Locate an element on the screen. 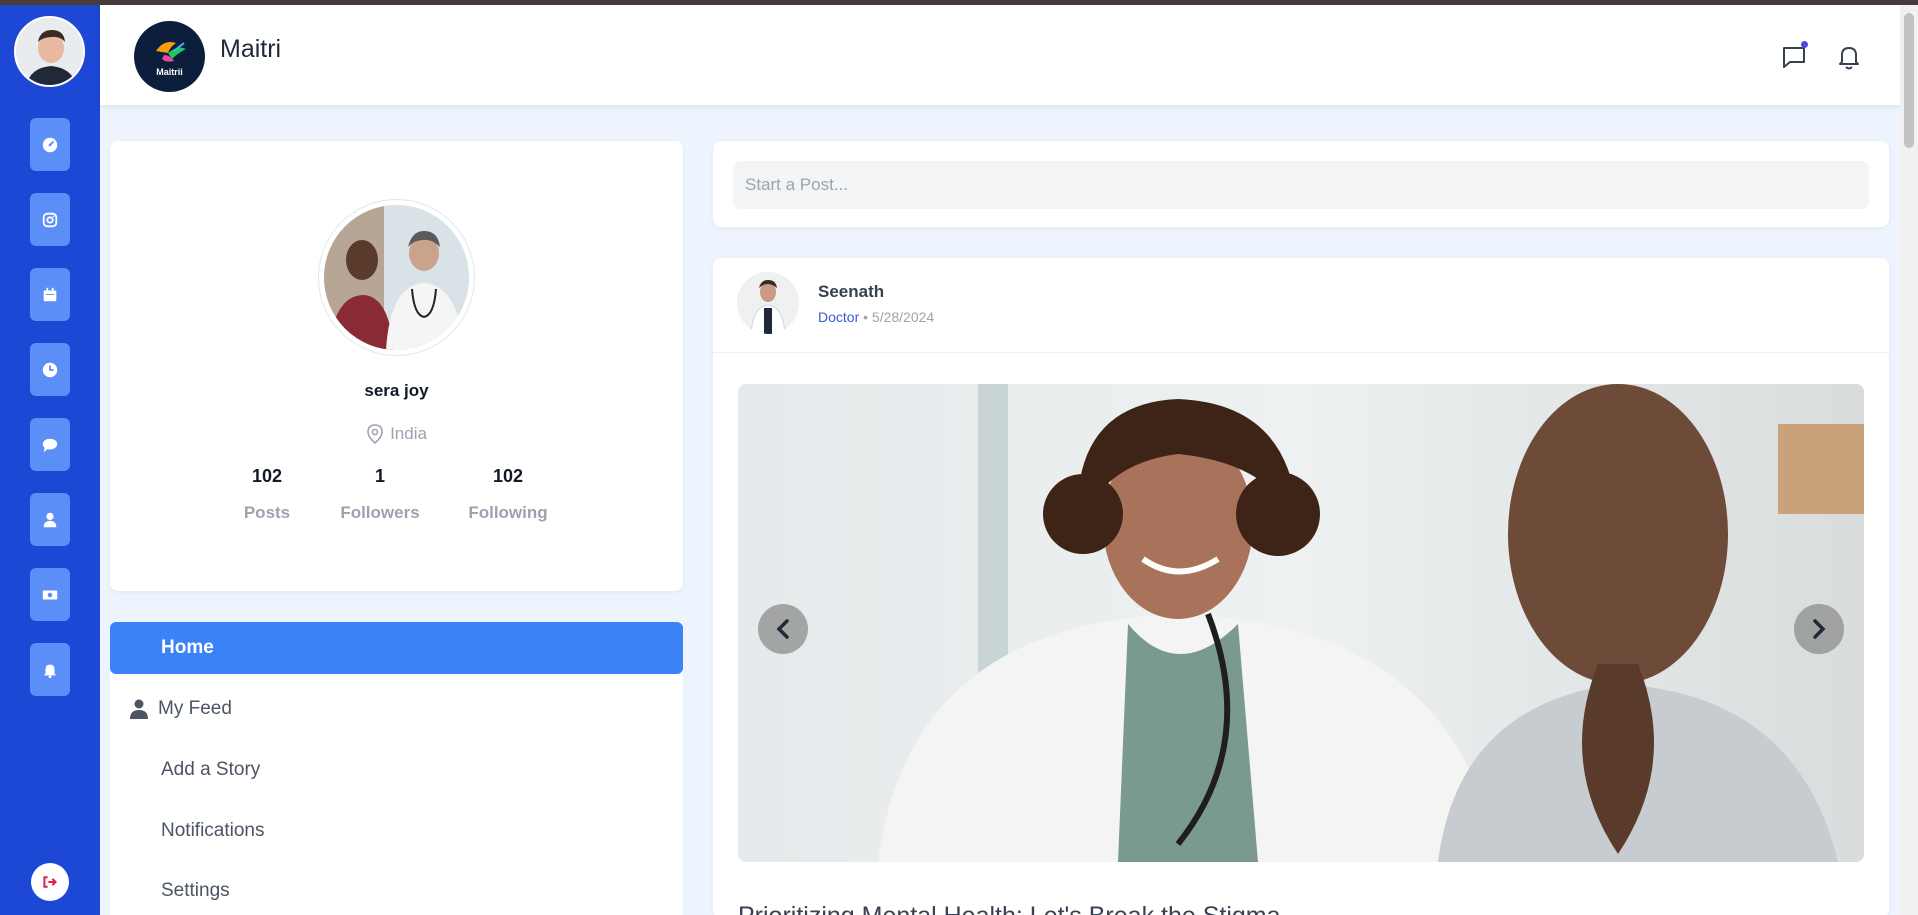 This screenshot has width=1918, height=915. stat-followers: 1 Followers is located at coordinates (380, 494).